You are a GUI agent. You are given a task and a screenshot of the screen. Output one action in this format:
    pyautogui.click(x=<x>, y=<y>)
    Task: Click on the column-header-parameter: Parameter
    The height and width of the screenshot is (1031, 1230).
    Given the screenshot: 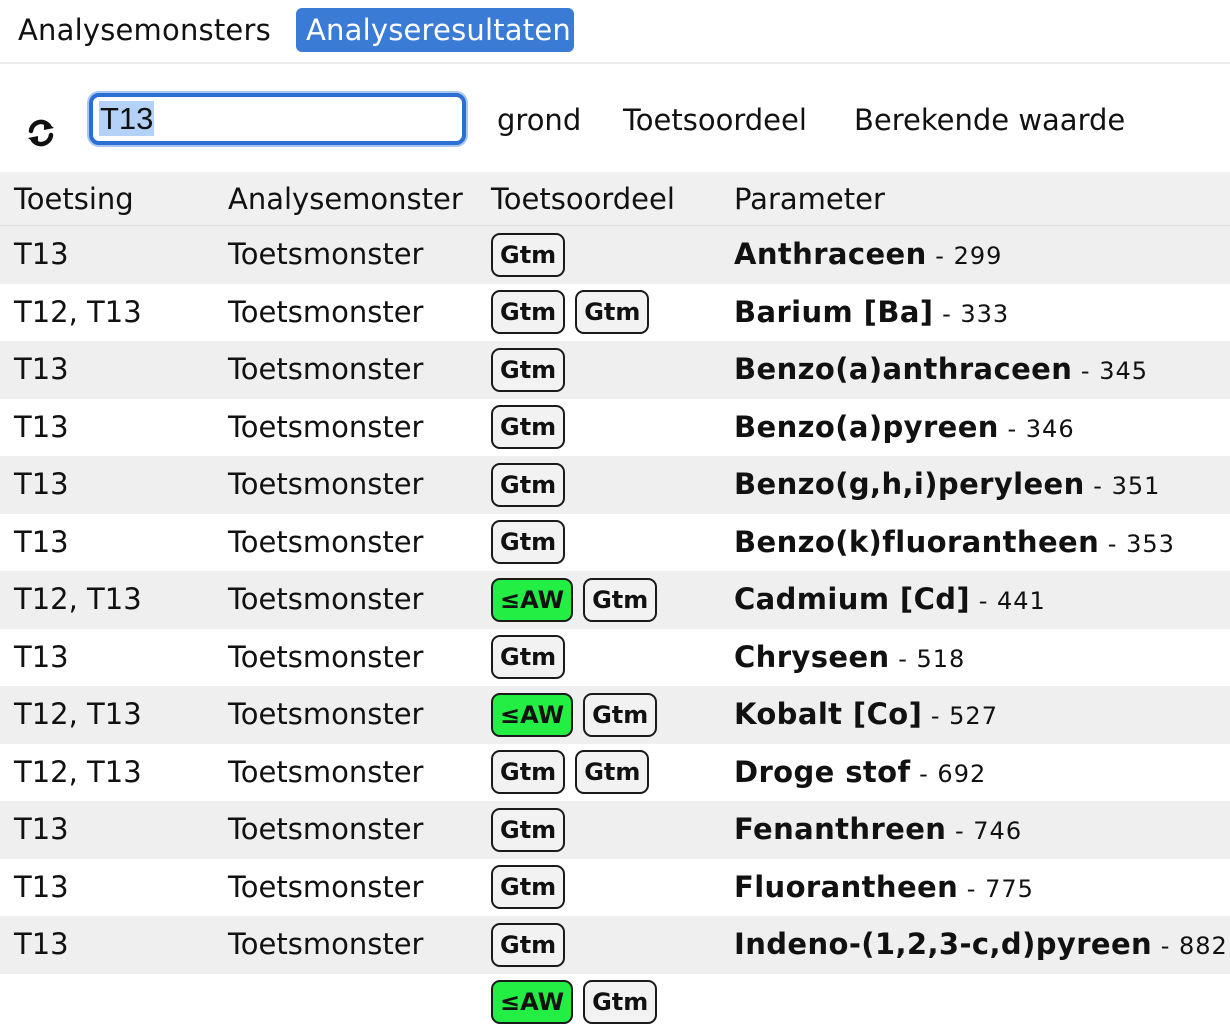 What is the action you would take?
    pyautogui.click(x=809, y=199)
    